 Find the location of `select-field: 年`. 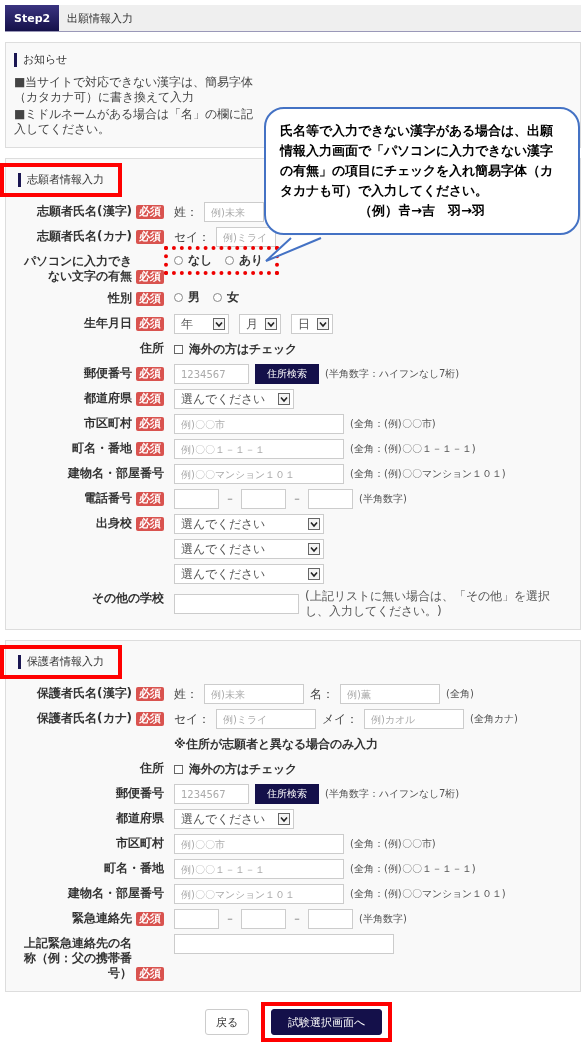

select-field: 年 is located at coordinates (201, 324).